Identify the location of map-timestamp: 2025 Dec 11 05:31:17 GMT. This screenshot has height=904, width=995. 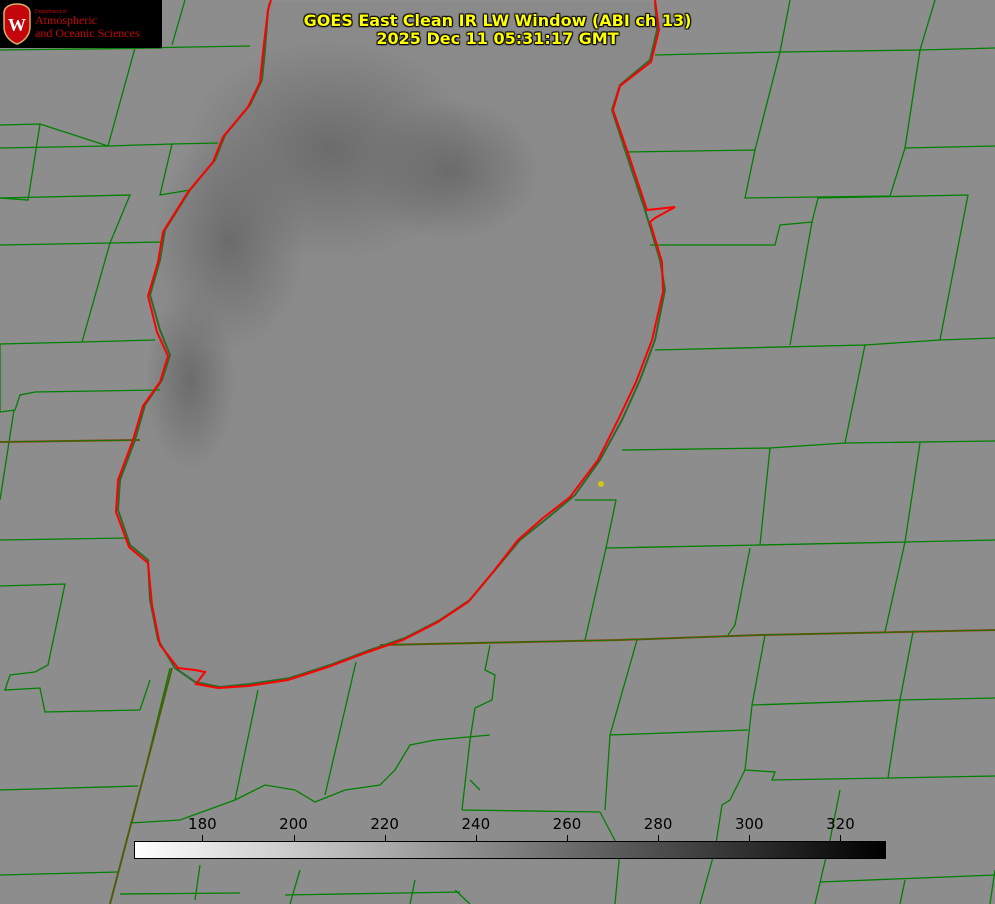
(497, 38).